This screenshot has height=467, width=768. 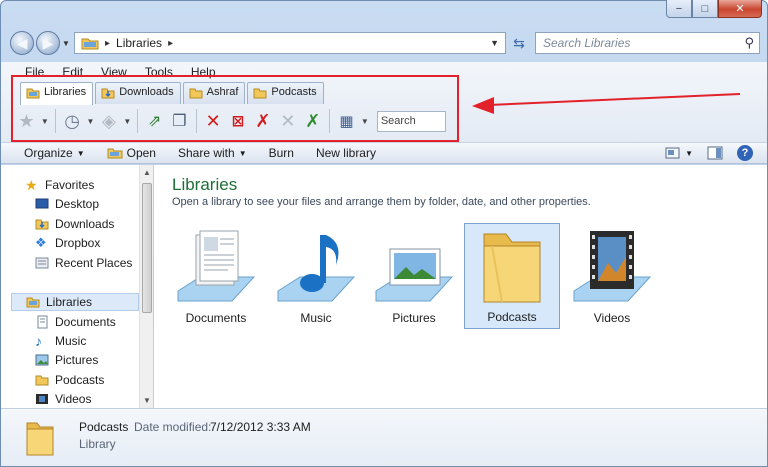 I want to click on search-libraries-input: Search Libraries ⚲, so click(x=647, y=43).